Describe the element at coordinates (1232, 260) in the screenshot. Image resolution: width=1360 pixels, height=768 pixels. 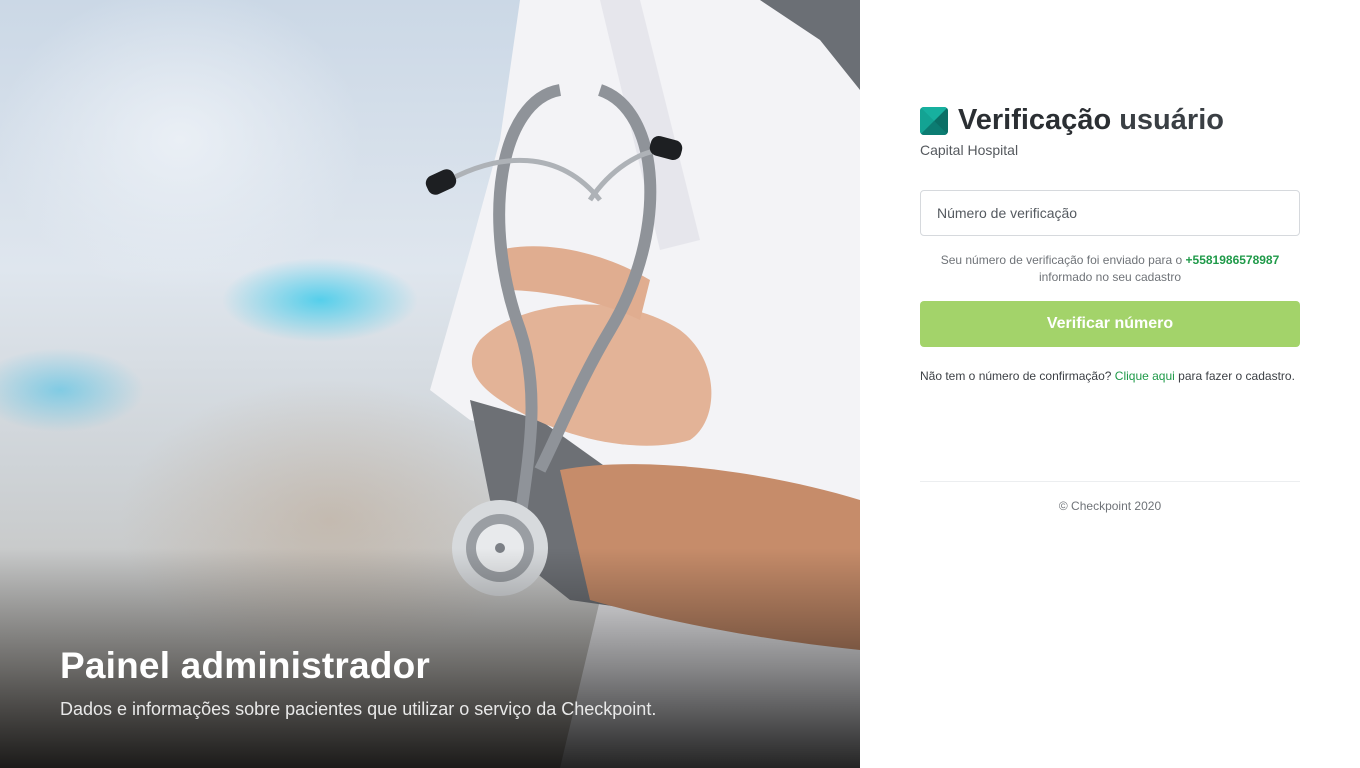
I see `phone-number: +5581986578987` at that location.